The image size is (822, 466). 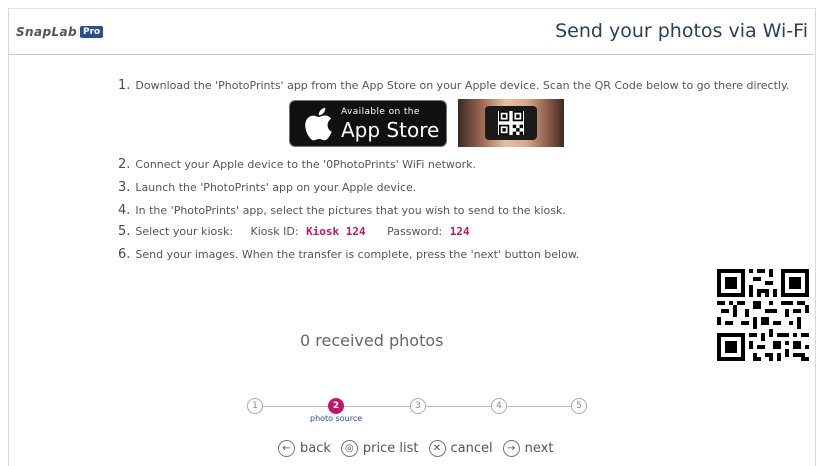 What do you see at coordinates (124, 85) in the screenshot?
I see `step-number: 1.` at bounding box center [124, 85].